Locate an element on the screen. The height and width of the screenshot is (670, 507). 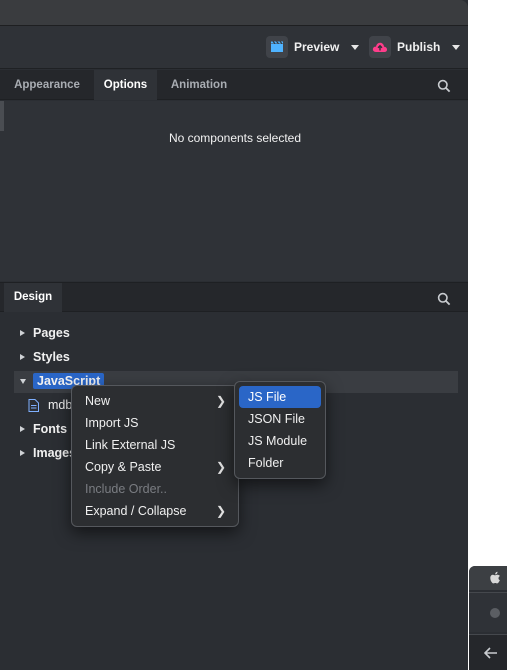
tree-item-fonts: Fonts is located at coordinates (40, 429).